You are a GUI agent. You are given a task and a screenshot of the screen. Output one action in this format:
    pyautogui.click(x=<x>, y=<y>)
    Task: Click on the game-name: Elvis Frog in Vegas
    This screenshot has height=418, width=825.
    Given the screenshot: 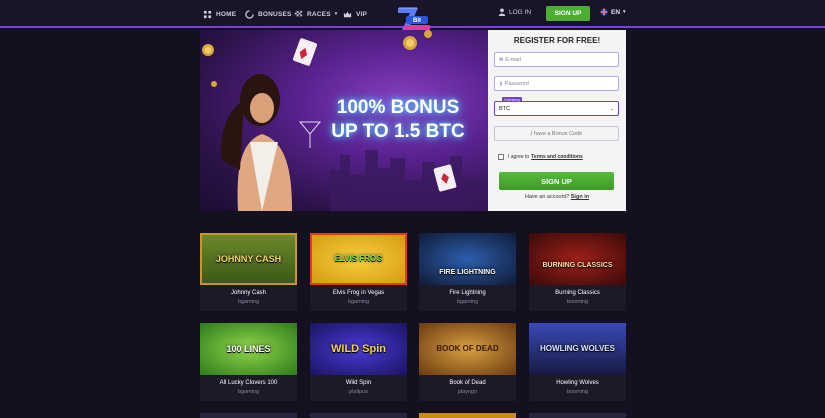 What is the action you would take?
    pyautogui.click(x=358, y=293)
    